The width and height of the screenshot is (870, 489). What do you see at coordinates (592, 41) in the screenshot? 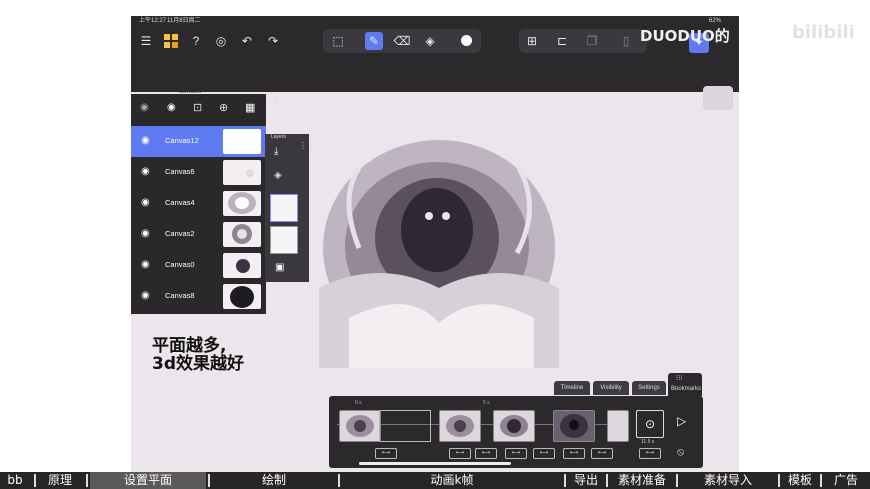
I see `duplicate-icon: ❐` at bounding box center [592, 41].